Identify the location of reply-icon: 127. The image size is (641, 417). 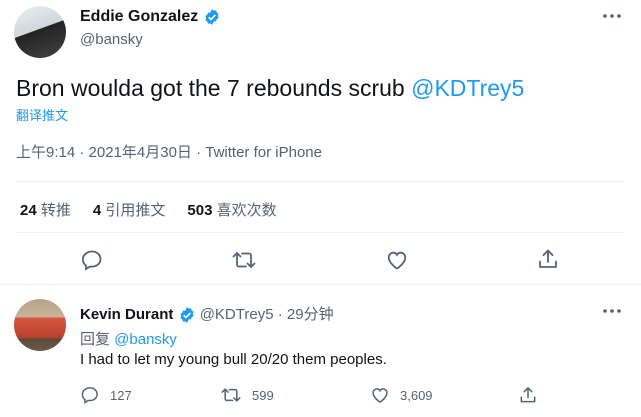
(106, 395).